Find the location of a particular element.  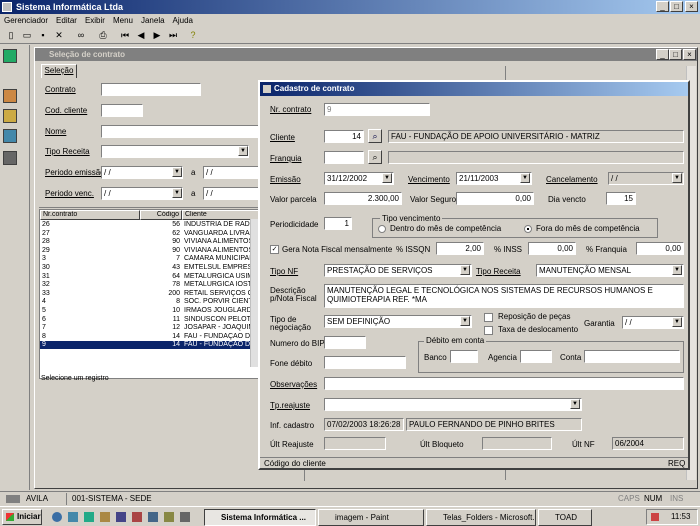

table-row: 26 56 INDUSTRIA DE RADIA is located at coordinates (146, 225).